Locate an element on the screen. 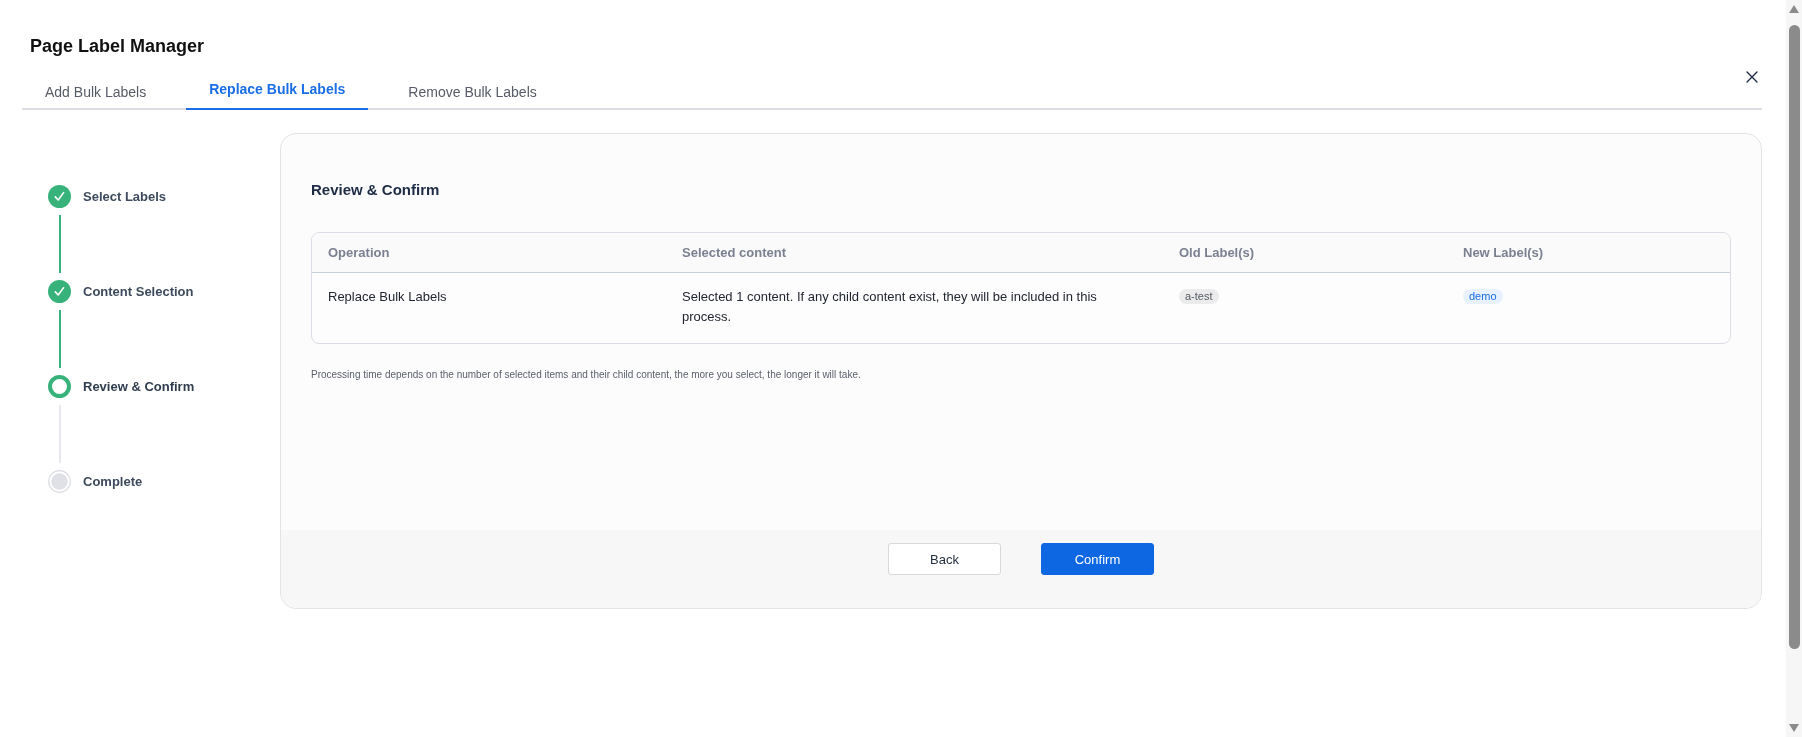  processing-note: Processing time depends on the number of selected items and their child content, the more you select, the longer it will take. is located at coordinates (586, 375).